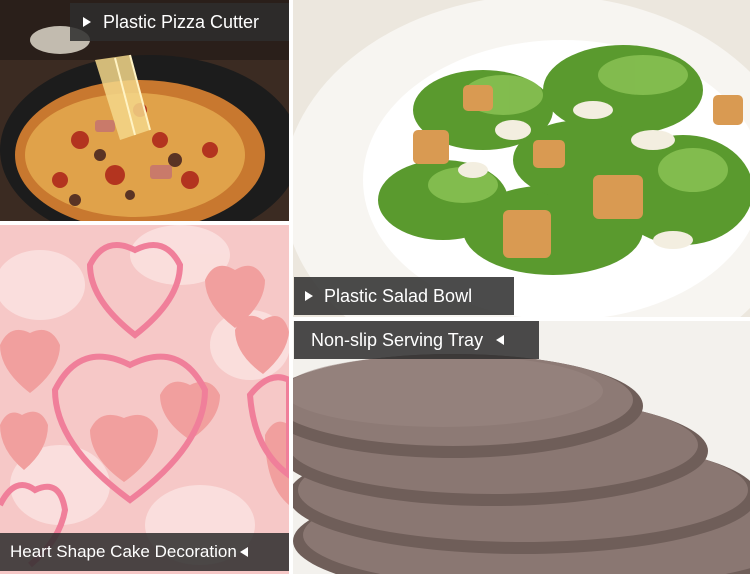 Image resolution: width=750 pixels, height=574 pixels. I want to click on serving-tray-label: Non-slip Serving Tray, so click(397, 339).